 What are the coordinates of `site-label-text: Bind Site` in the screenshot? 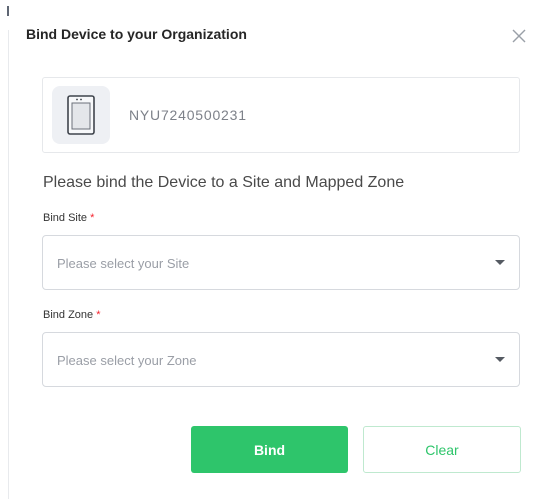 It's located at (65, 218).